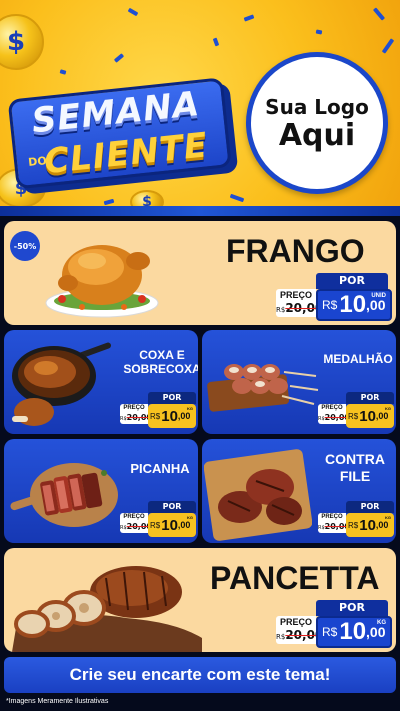 This screenshot has width=400, height=711. I want to click on disclaimer-text: *Imagens Meramente Ilustrativas, so click(57, 701).